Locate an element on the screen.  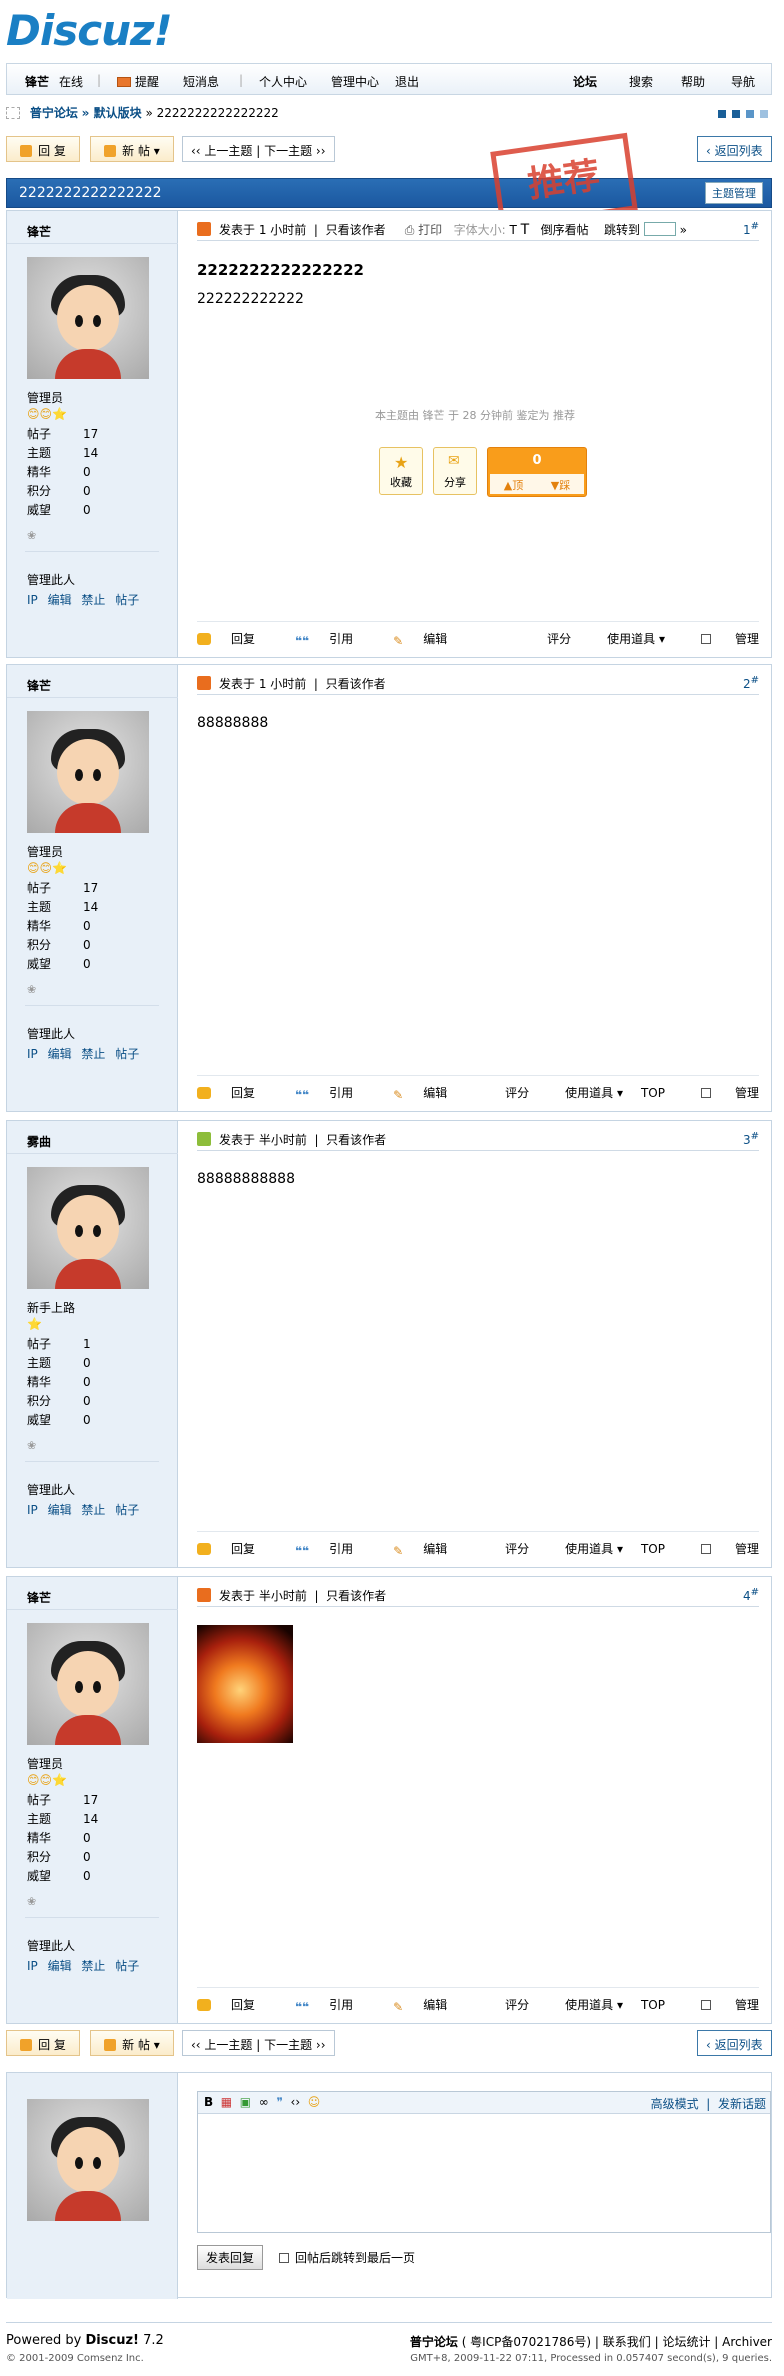
link-icon: ∞ is located at coordinates (264, 2102).